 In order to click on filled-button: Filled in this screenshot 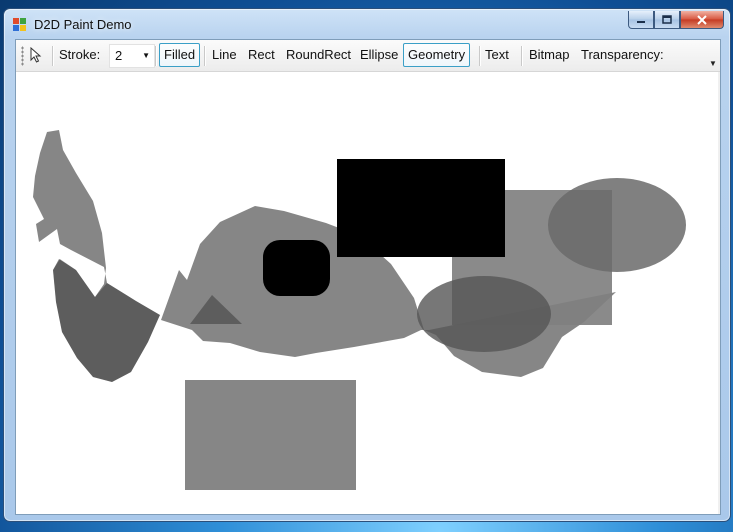, I will do `click(180, 55)`.